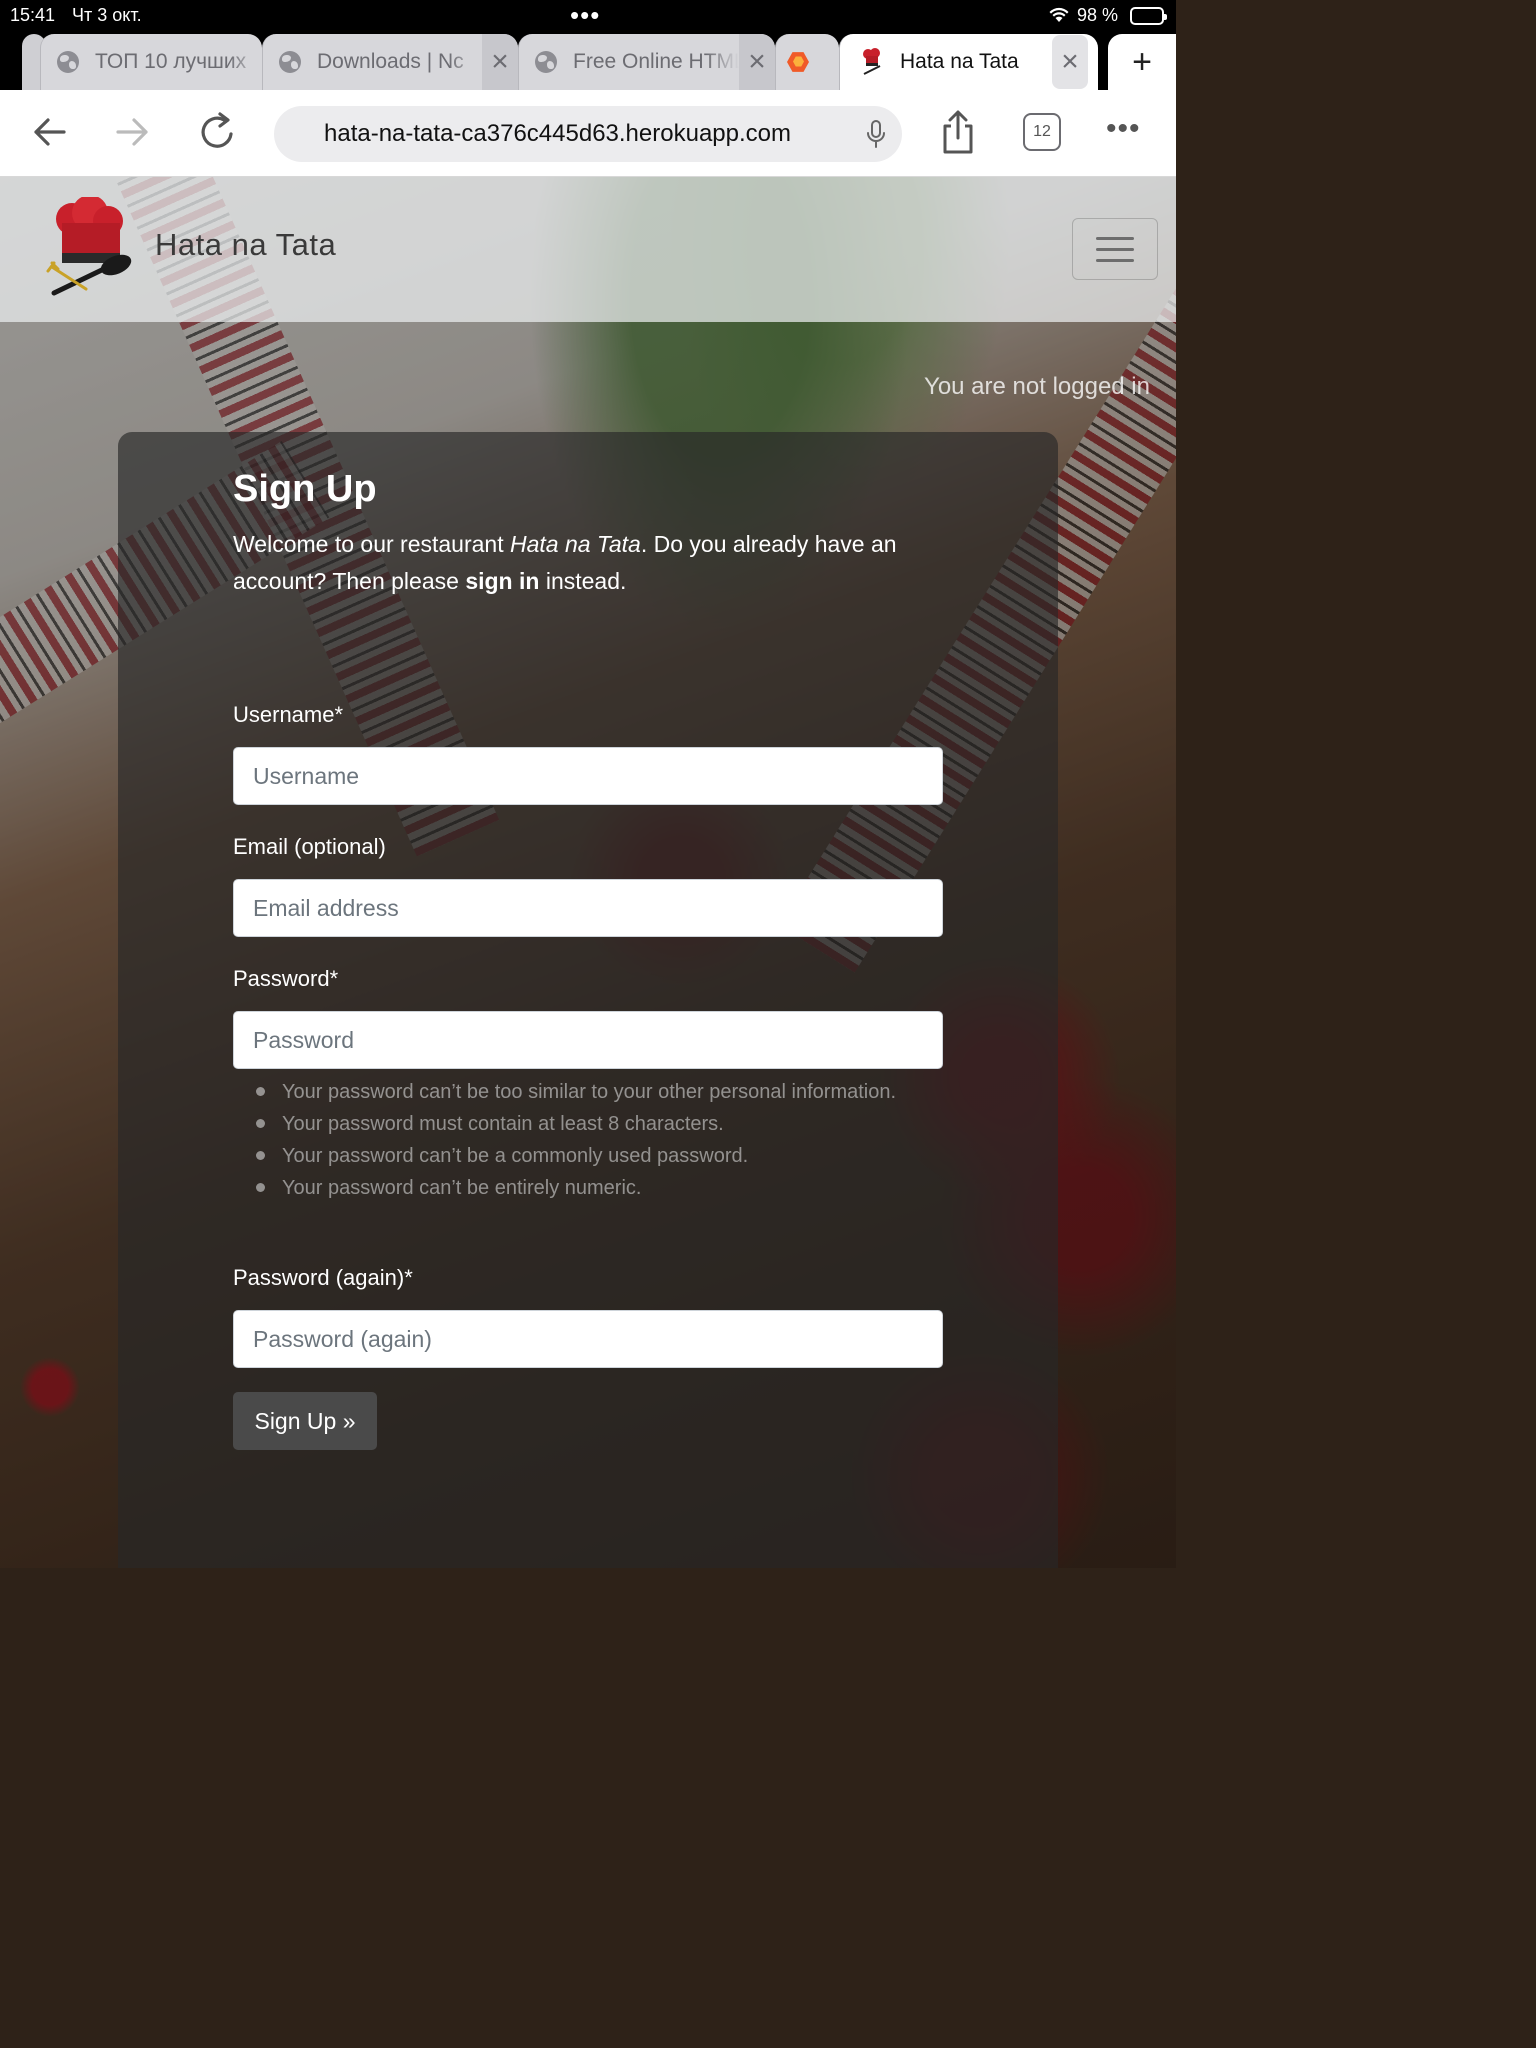  What do you see at coordinates (502, 581) in the screenshot?
I see `sign-in-link: sign in` at bounding box center [502, 581].